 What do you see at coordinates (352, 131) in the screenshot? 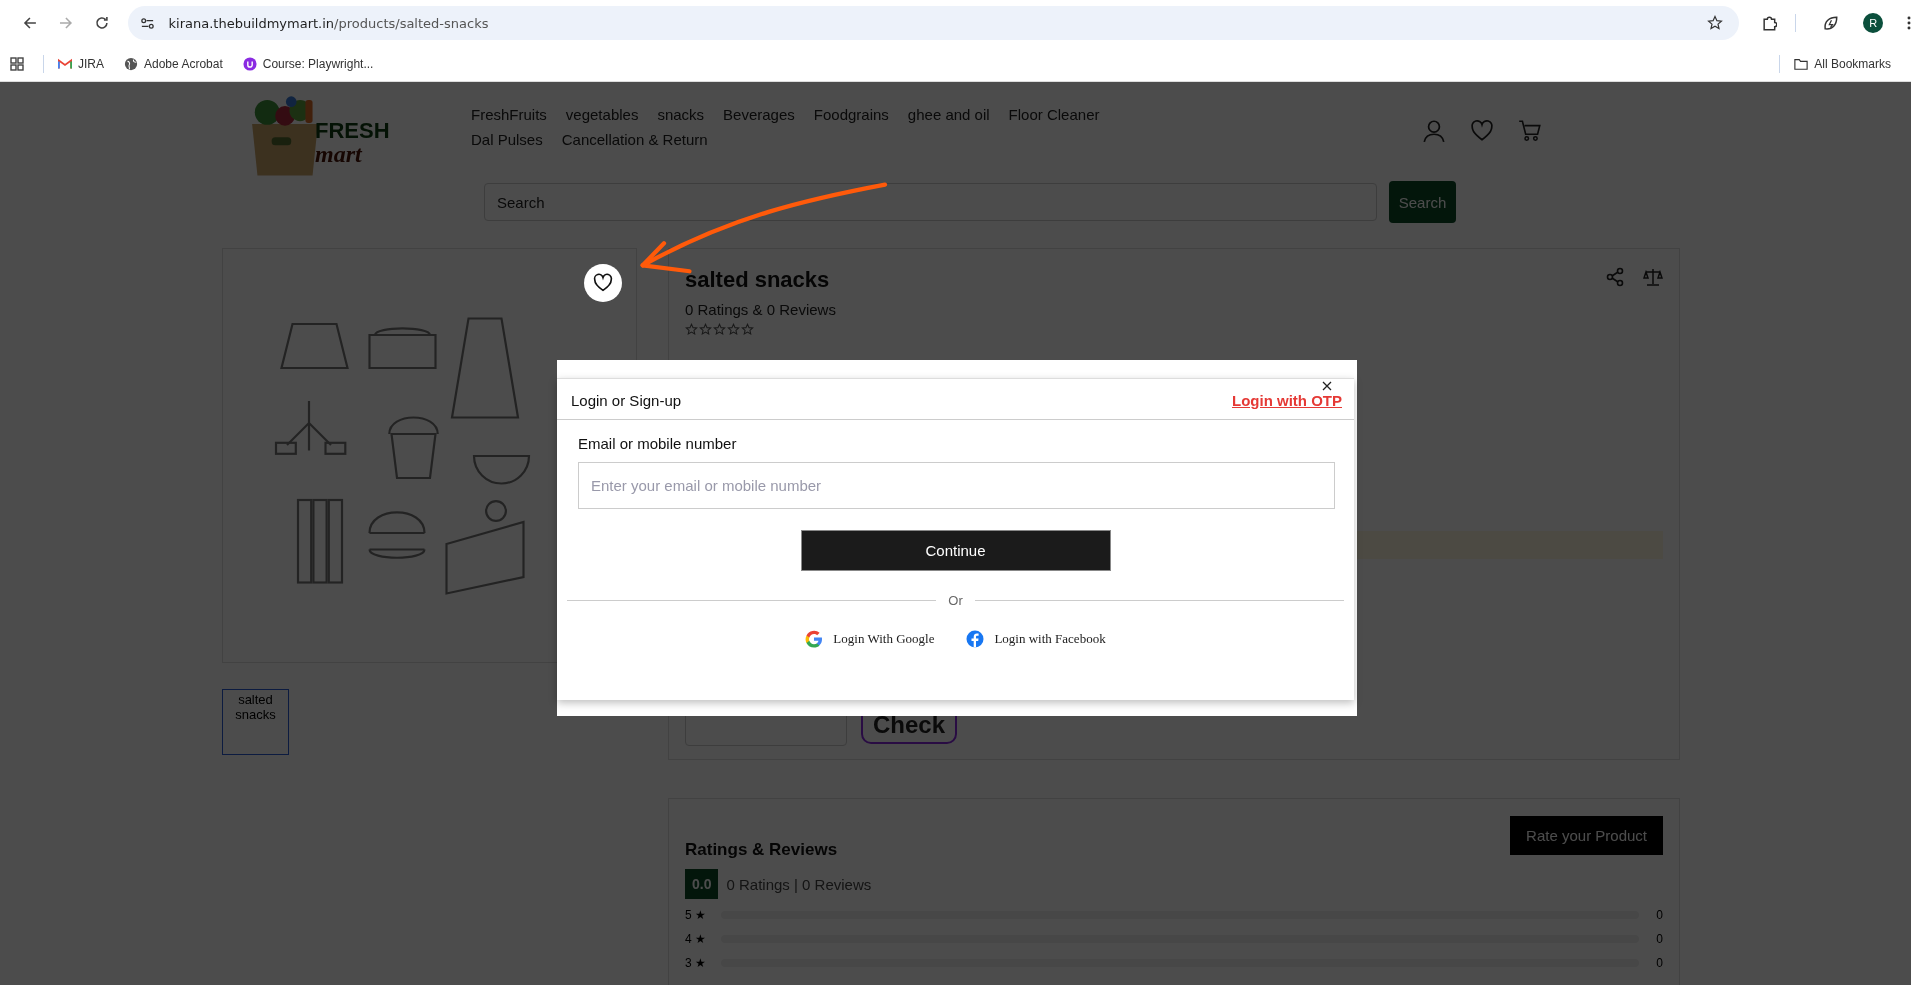
I see `logo-text: FRESH` at bounding box center [352, 131].